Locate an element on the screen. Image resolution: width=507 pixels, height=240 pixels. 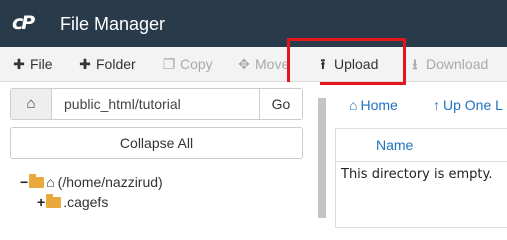
copy-button: ❐ Copy is located at coordinates (187, 64).